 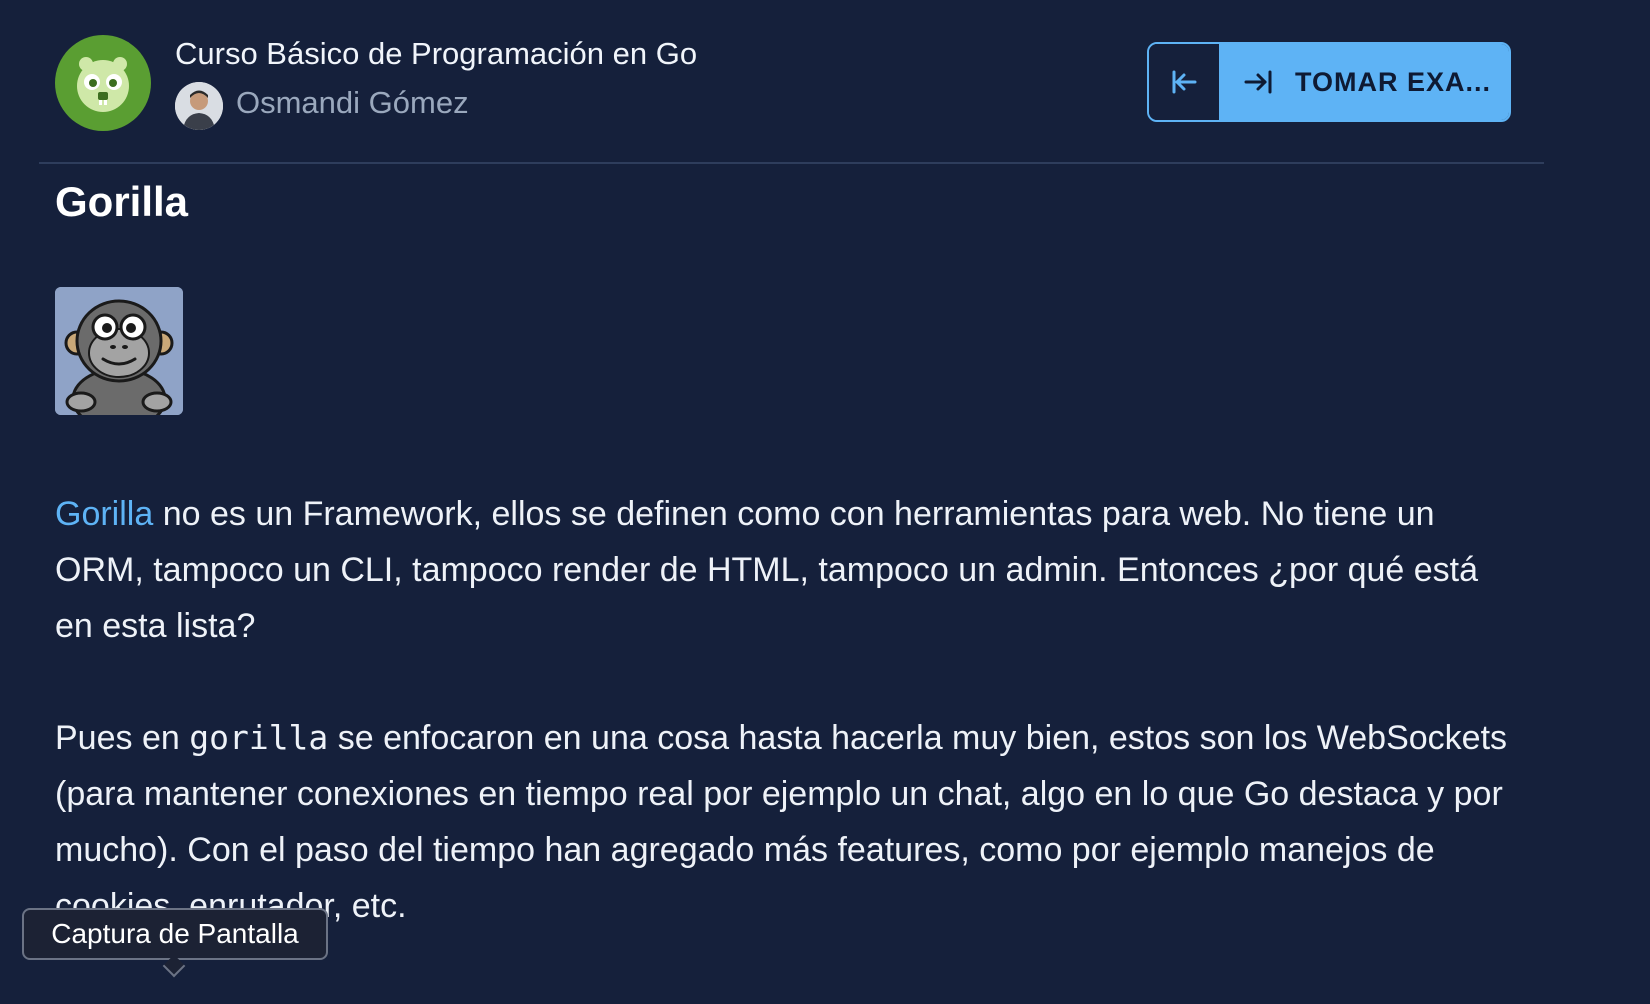 I want to click on person-avatar-icon, so click(x=199, y=106).